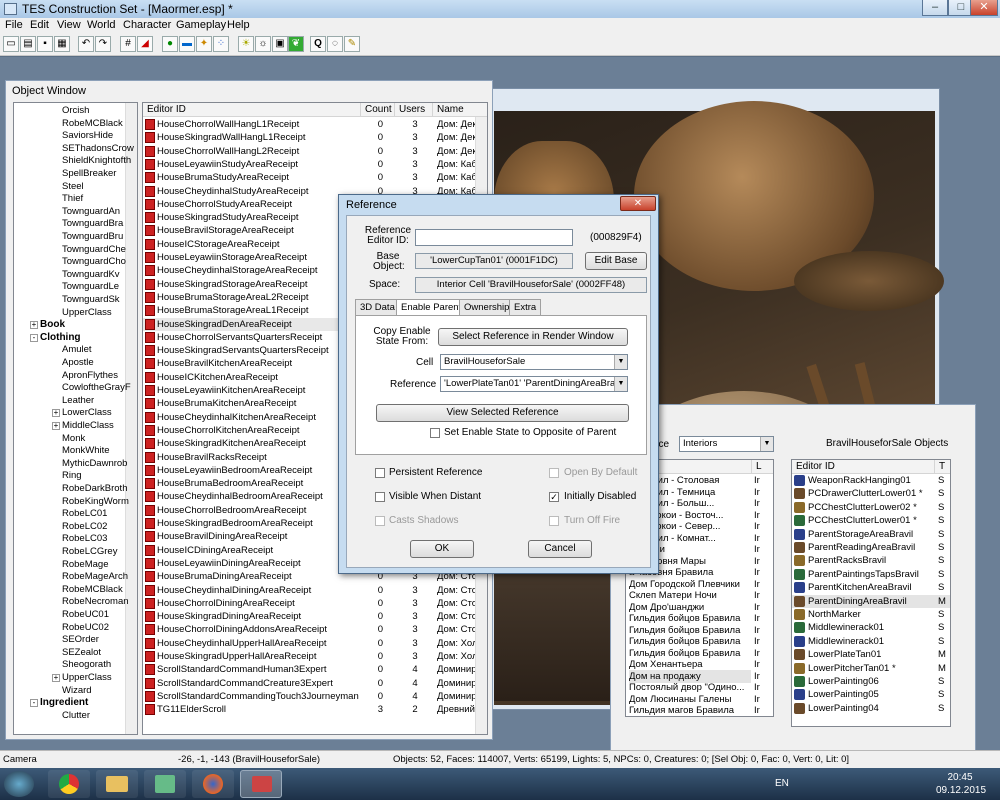 This screenshot has width=1000, height=800. Describe the element at coordinates (315, 137) in the screenshot. I see `table-row: HouseSkingradWallHangL1Receipt 0 3 Дом: Дек` at that location.